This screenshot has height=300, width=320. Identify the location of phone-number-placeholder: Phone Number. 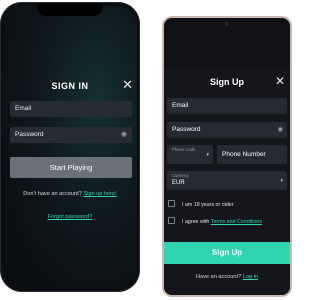
(244, 154).